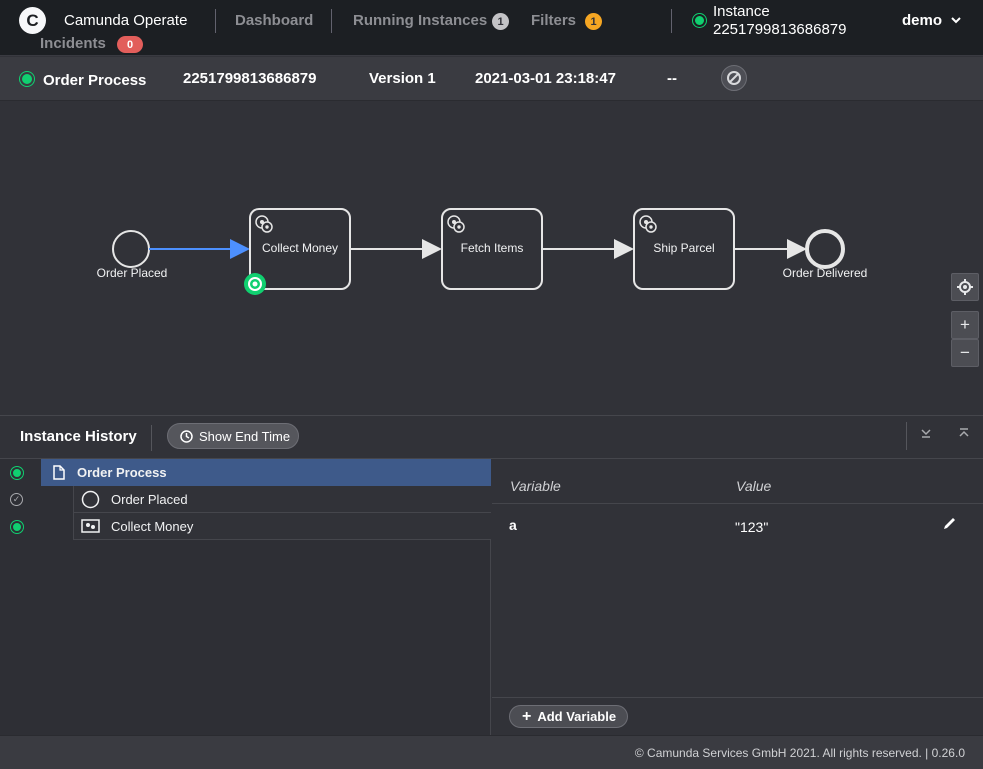 This screenshot has width=983, height=769. What do you see at coordinates (741, 11) in the screenshot?
I see `instance-label: Instance` at bounding box center [741, 11].